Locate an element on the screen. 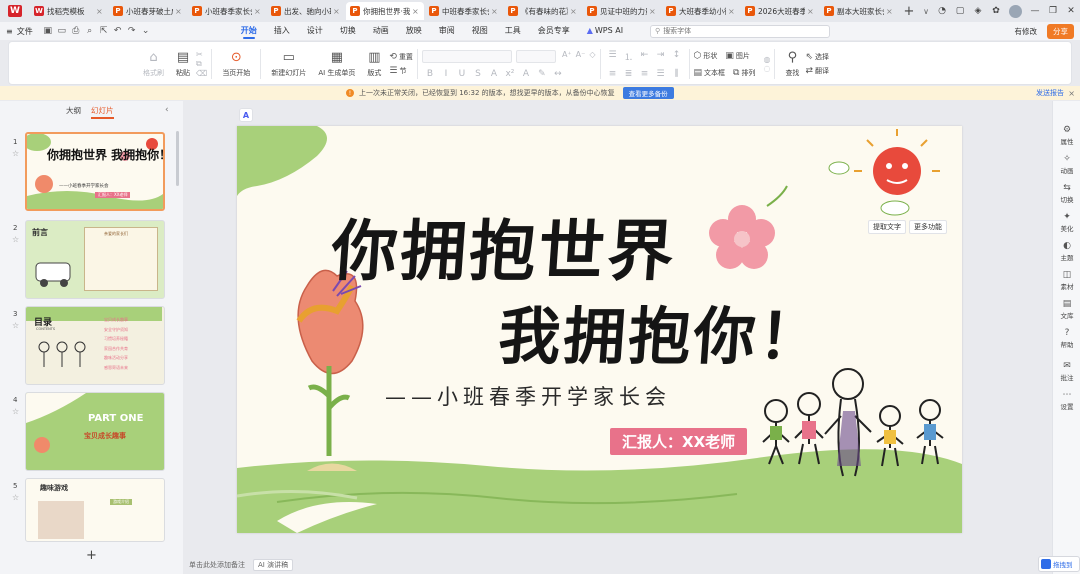 The width and height of the screenshot is (1080, 574). font-color-icon: A is located at coordinates (526, 74).